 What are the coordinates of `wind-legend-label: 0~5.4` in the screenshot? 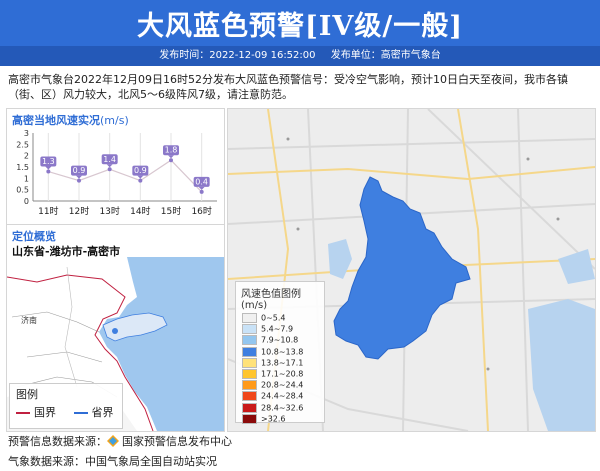 It's located at (273, 318).